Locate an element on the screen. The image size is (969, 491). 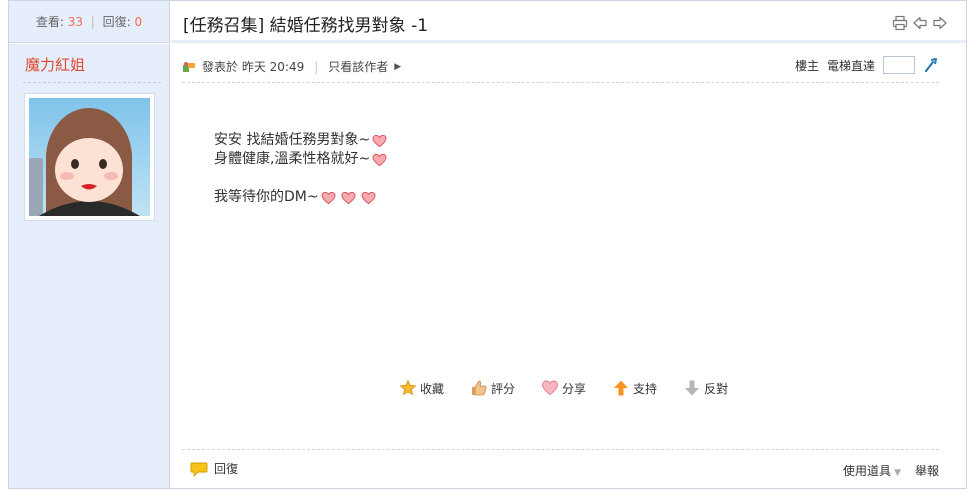
next-thread-icon is located at coordinates (940, 23).